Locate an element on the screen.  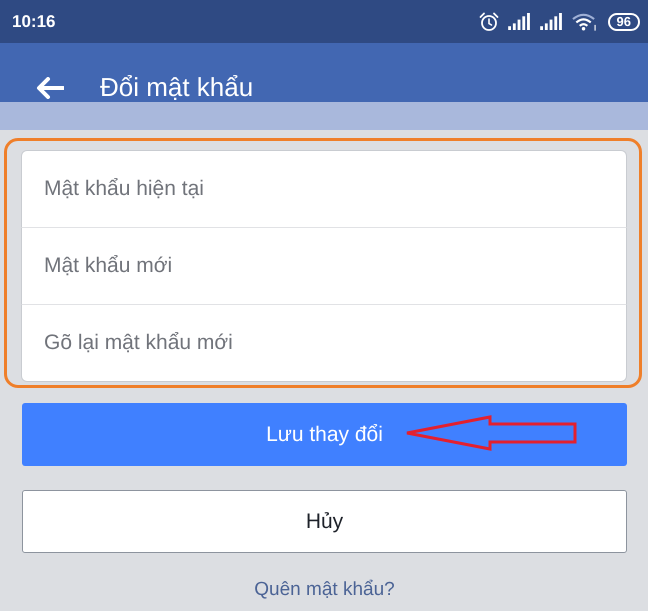
alarm-clock-icon is located at coordinates (488, 22).